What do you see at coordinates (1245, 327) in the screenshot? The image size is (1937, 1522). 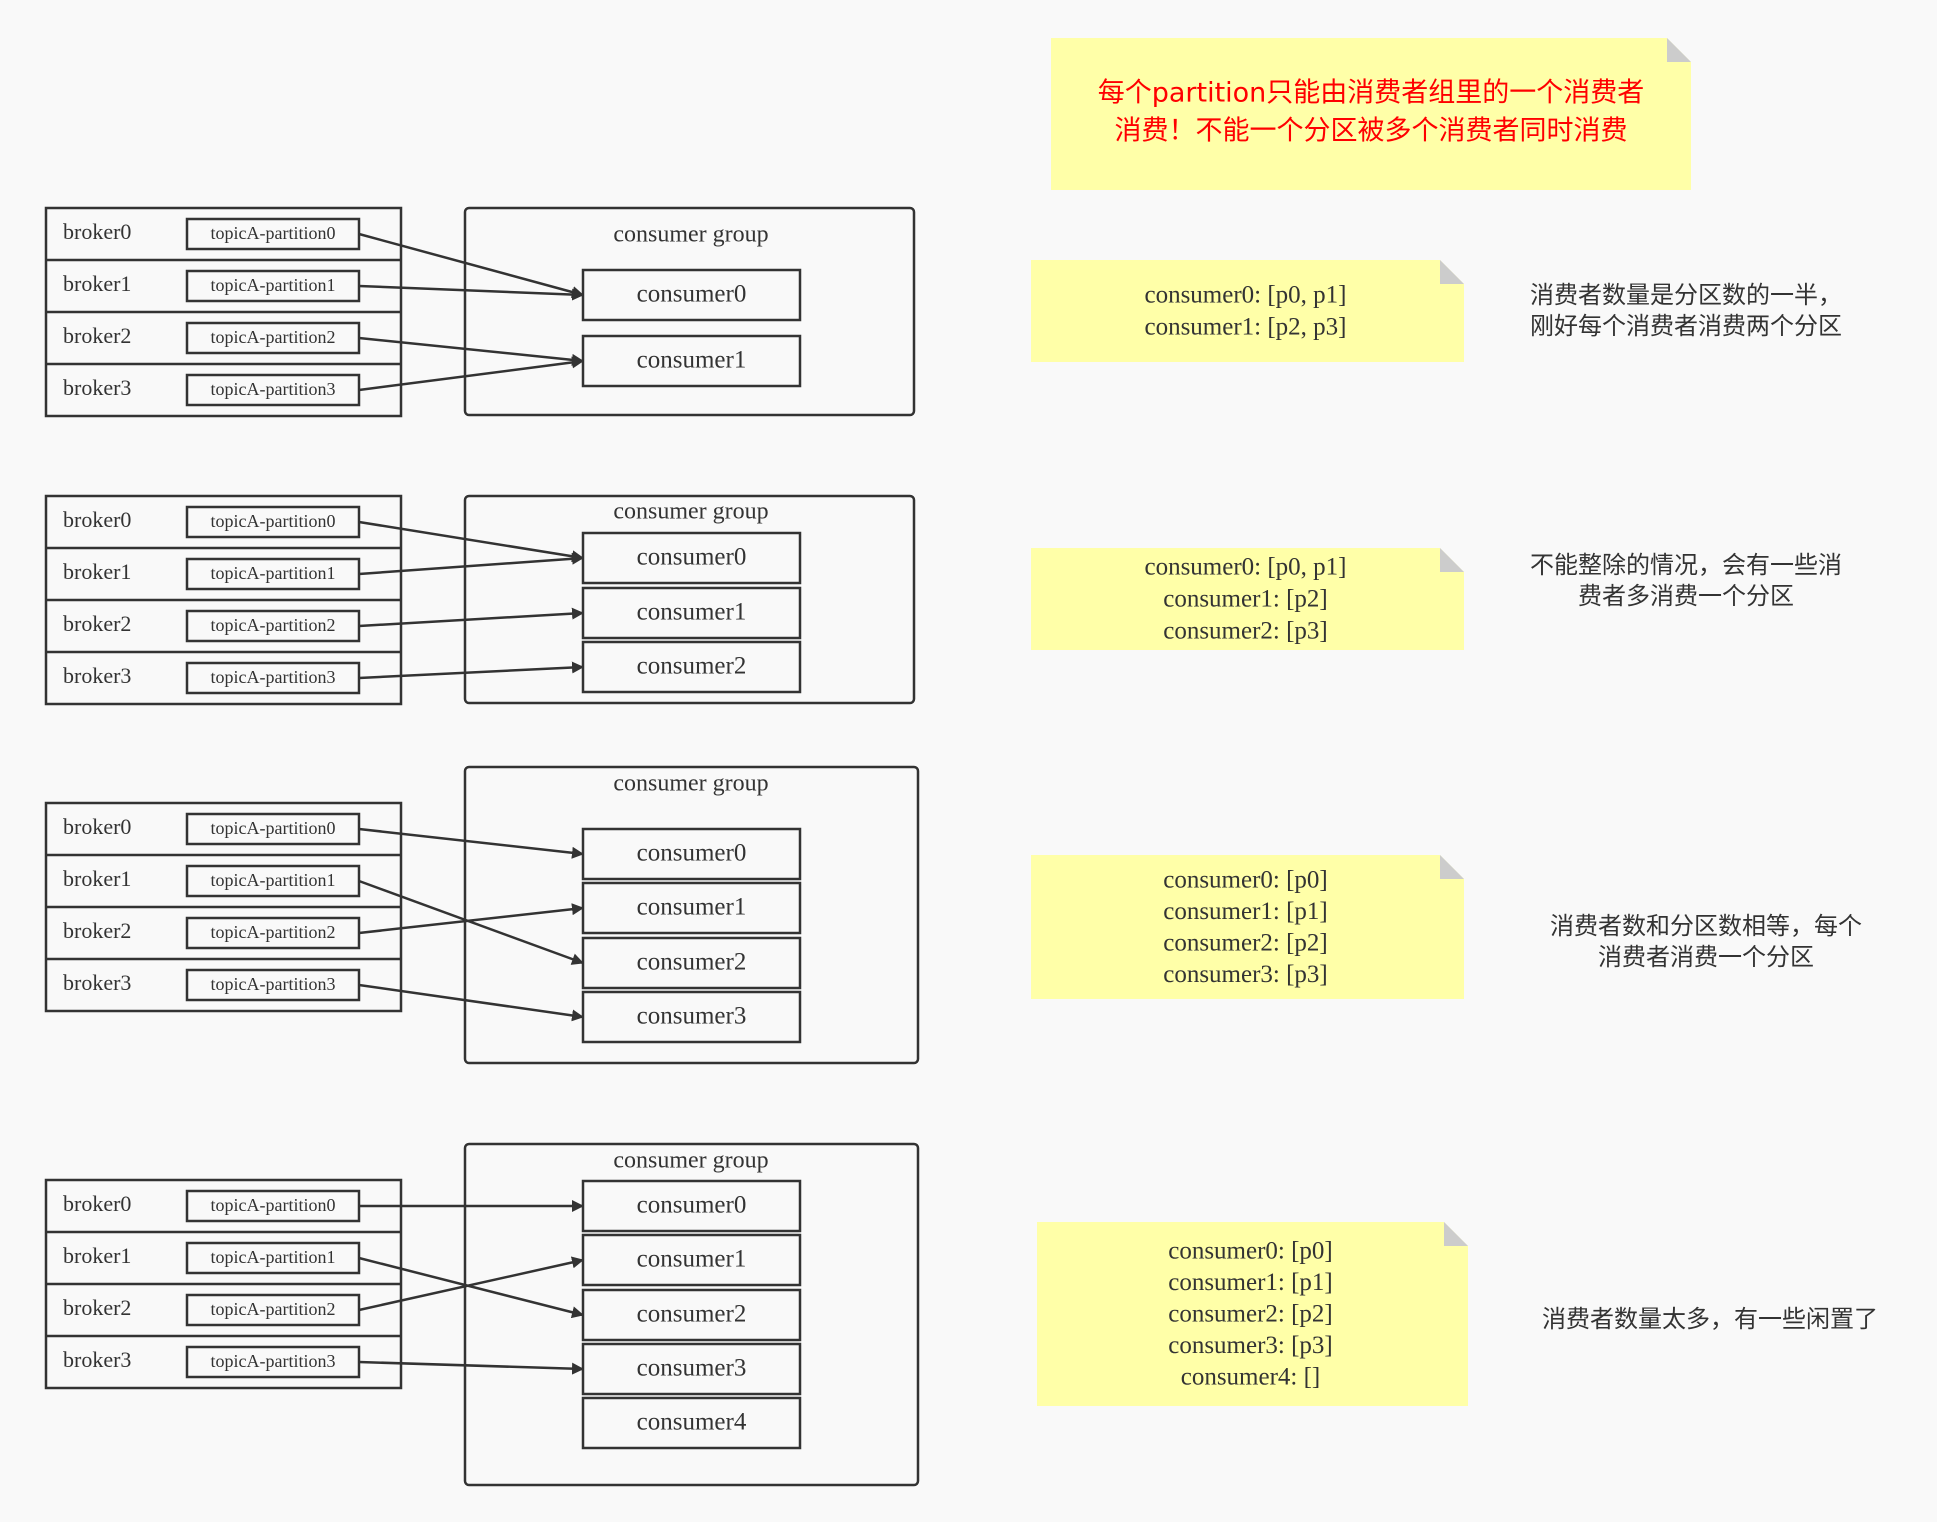 I see `assignment-note-line: consumer1: [p2, p3]` at bounding box center [1245, 327].